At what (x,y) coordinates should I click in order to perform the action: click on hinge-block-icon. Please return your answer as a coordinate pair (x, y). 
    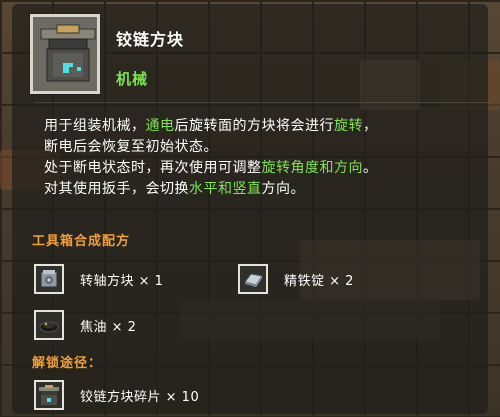
    Looking at the image, I should click on (65, 54).